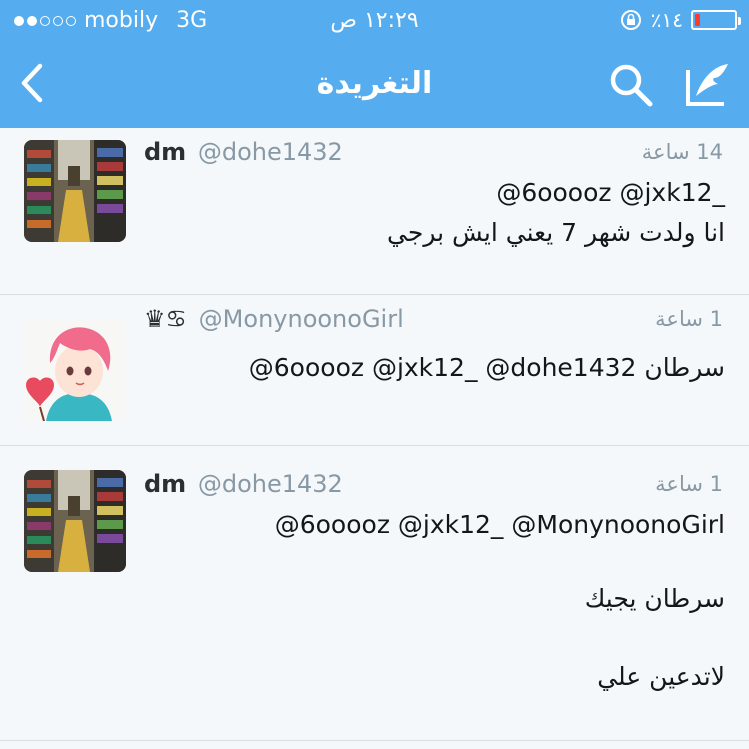  Describe the element at coordinates (374, 86) in the screenshot. I see `nav-bar: التغريدة` at that location.